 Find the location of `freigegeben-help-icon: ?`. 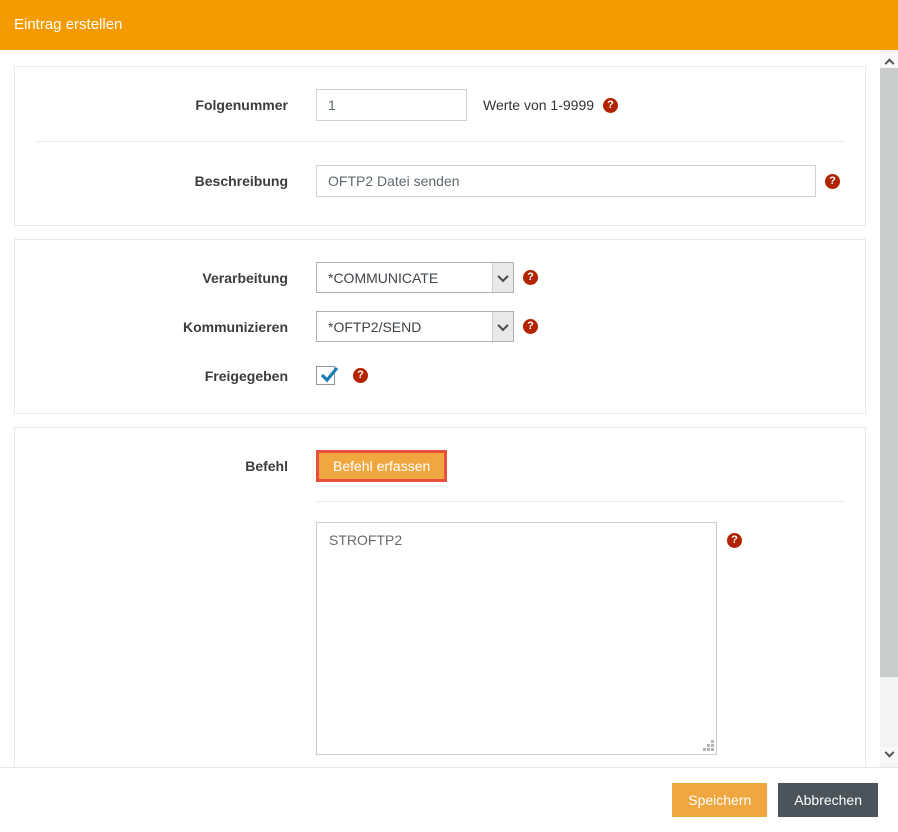

freigegeben-help-icon: ? is located at coordinates (360, 375).